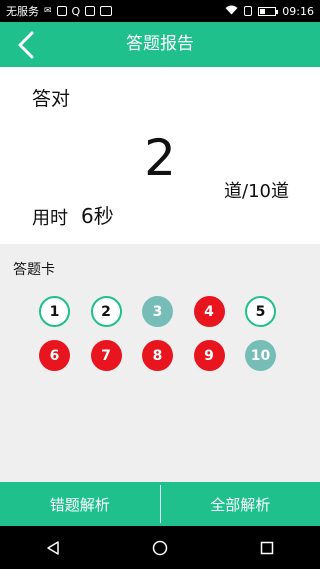  What do you see at coordinates (231, 11) in the screenshot?
I see `wifi-icon` at bounding box center [231, 11].